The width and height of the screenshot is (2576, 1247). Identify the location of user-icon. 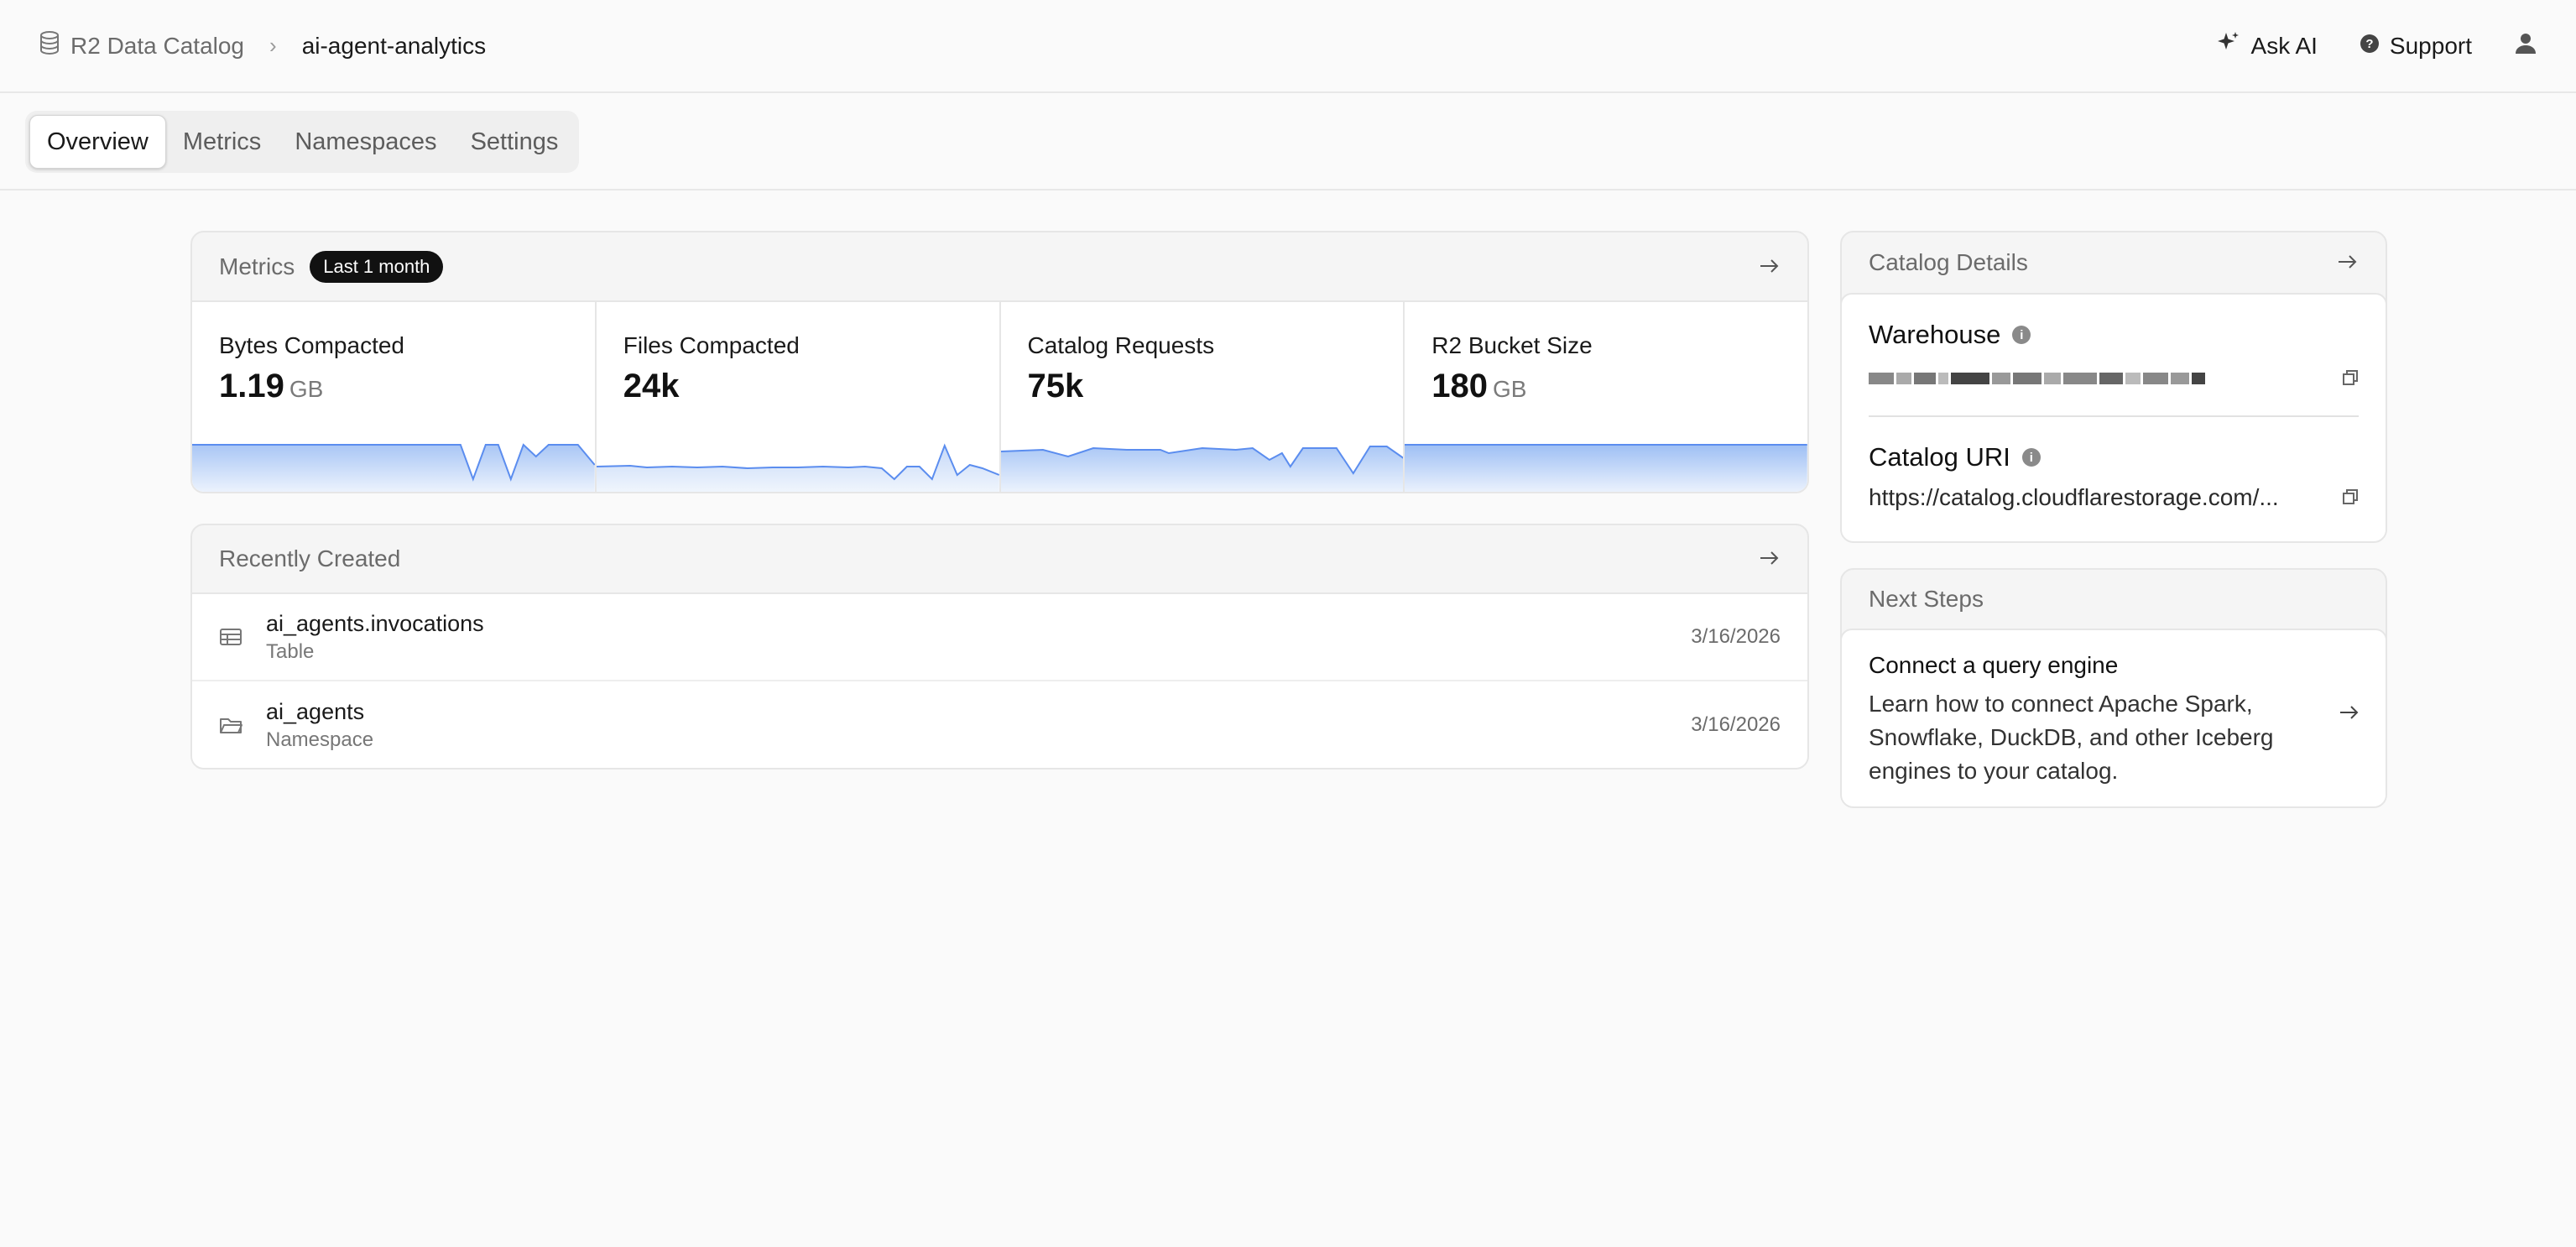
(2525, 45).